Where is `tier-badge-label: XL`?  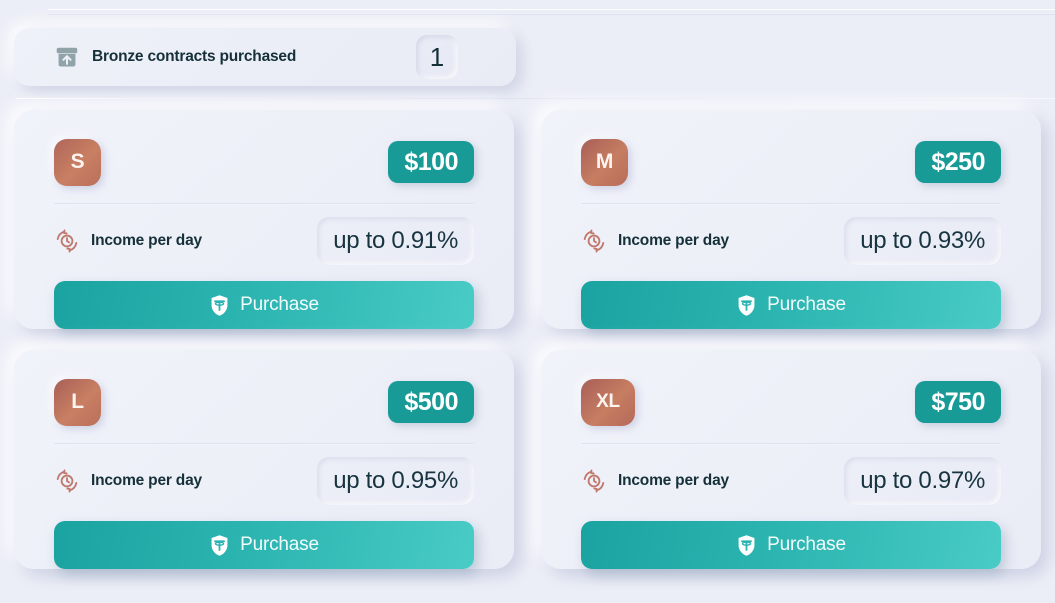 tier-badge-label: XL is located at coordinates (608, 401).